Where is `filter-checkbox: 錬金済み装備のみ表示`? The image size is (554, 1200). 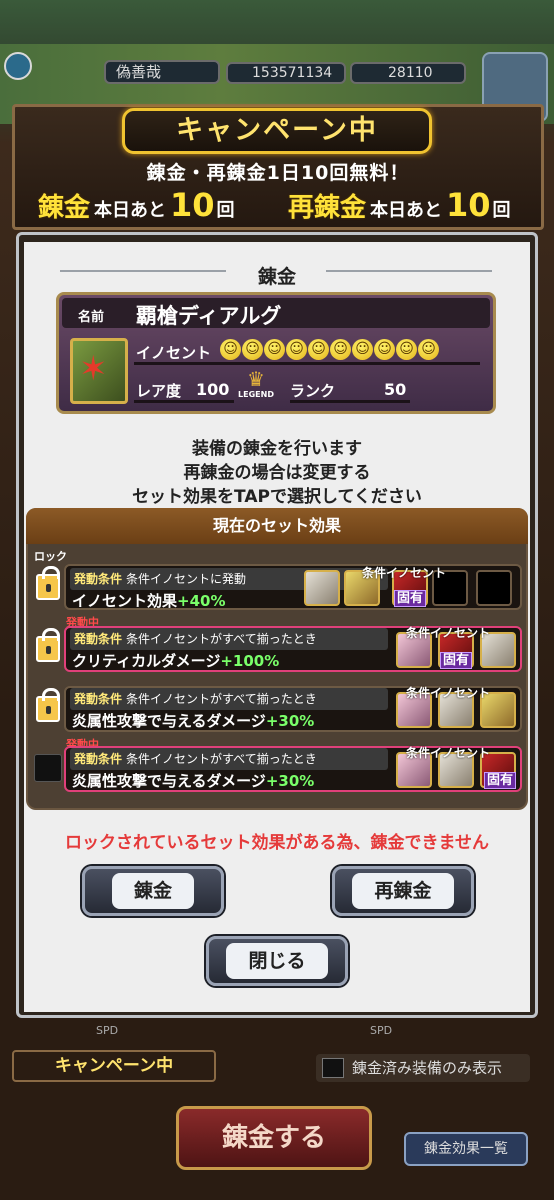 filter-checkbox: 錬金済み装備のみ表示 is located at coordinates (423, 1068).